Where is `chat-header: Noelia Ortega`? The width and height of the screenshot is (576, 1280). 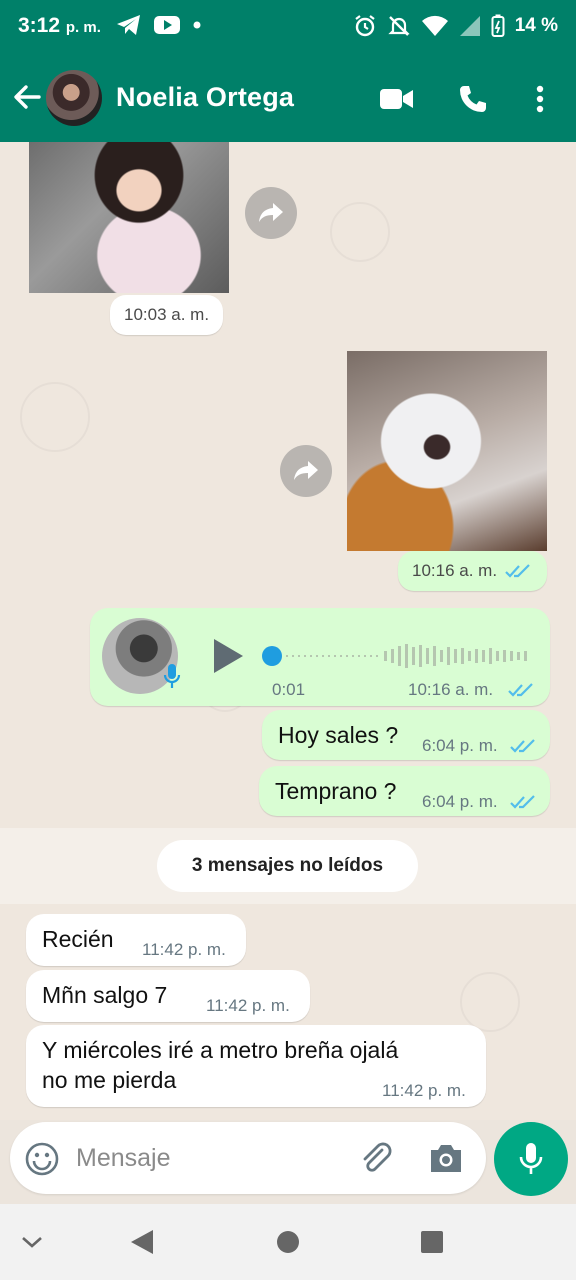
chat-header: Noelia Ortega is located at coordinates (288, 99).